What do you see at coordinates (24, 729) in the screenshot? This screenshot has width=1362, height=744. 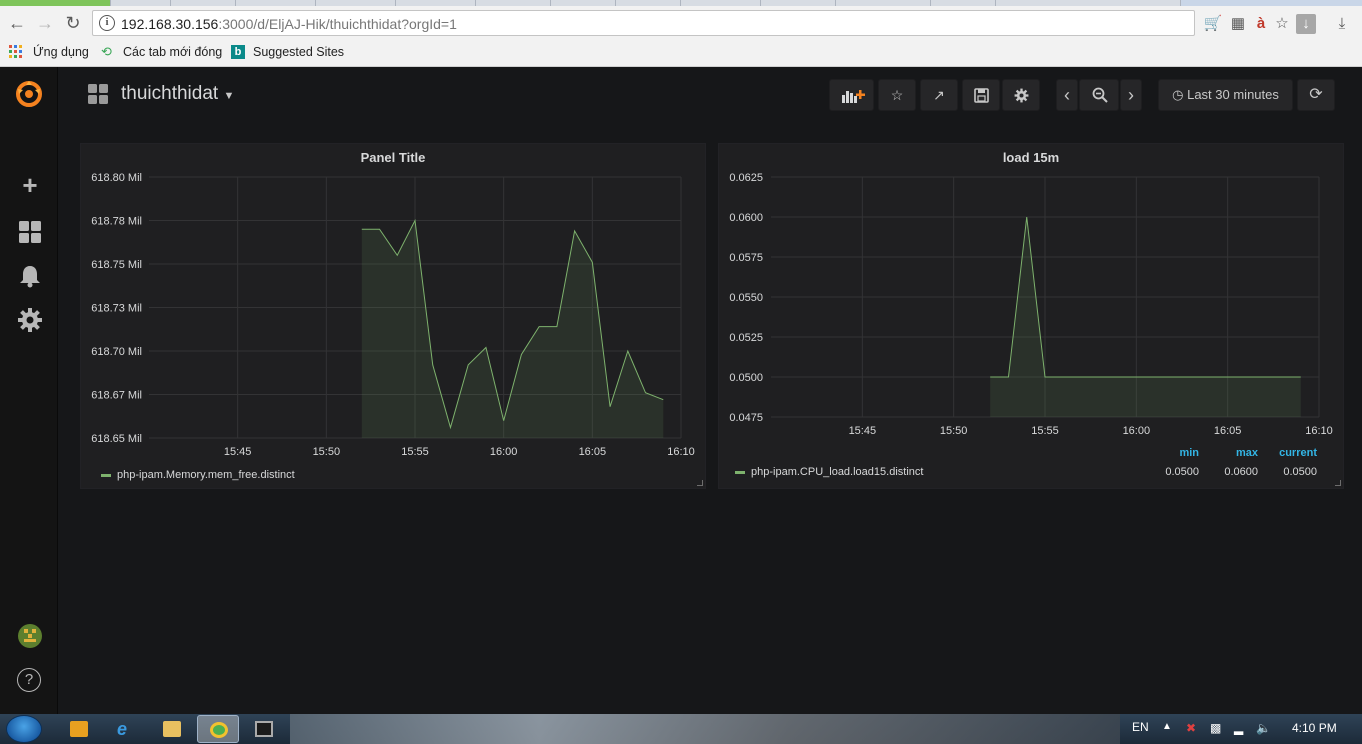 I see `start-button` at bounding box center [24, 729].